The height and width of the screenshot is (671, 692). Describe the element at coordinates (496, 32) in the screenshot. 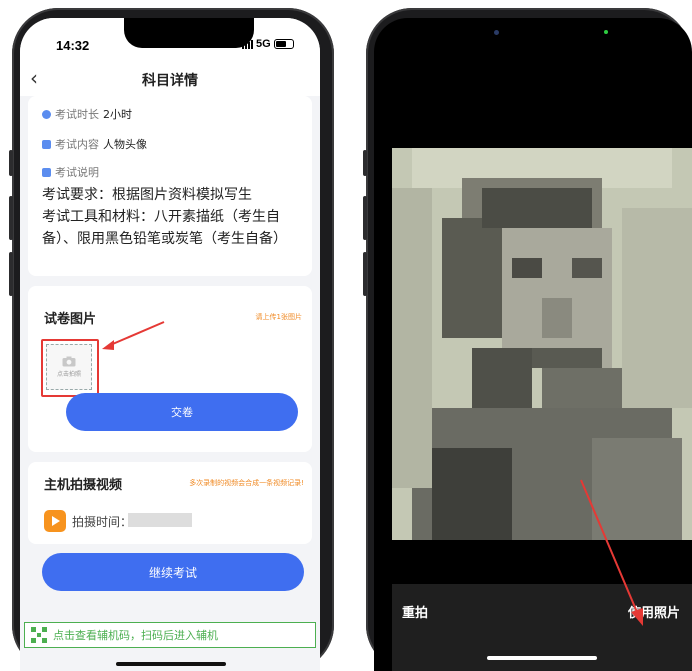

I see `front-camera` at that location.